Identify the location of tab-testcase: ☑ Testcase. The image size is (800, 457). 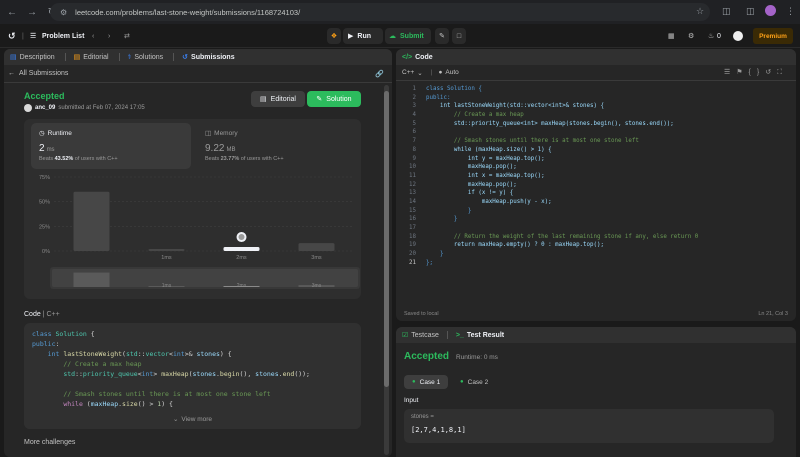
(420, 335).